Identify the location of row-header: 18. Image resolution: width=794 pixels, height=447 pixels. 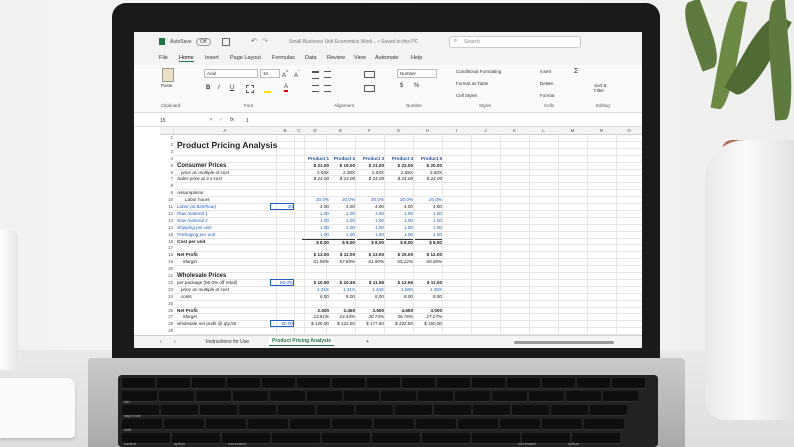
(166, 254).